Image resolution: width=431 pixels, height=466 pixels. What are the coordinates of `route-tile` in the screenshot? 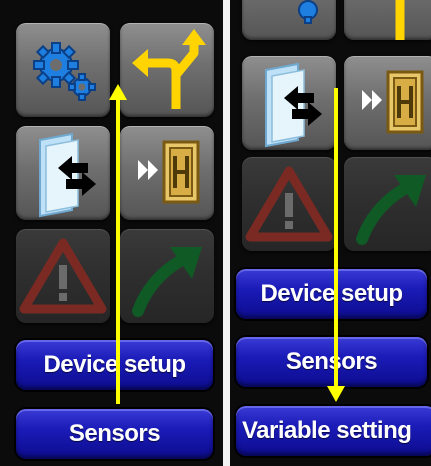 It's located at (167, 70).